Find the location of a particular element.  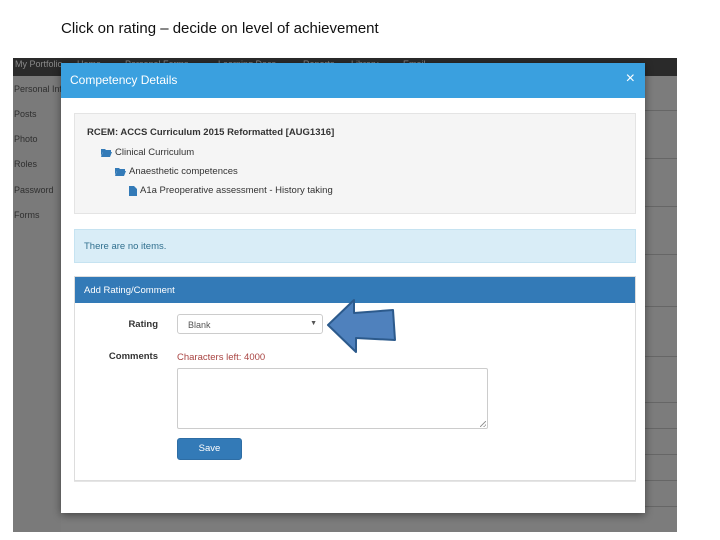

close-icon: × is located at coordinates (630, 79).